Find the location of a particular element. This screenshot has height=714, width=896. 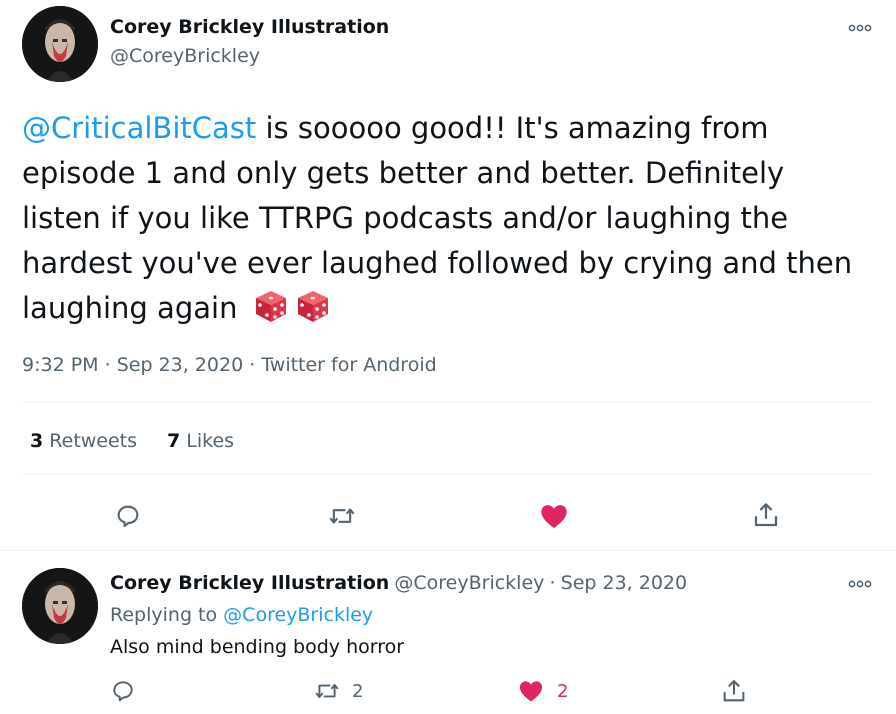

tweet-time: 9:32 PM is located at coordinates (60, 365).